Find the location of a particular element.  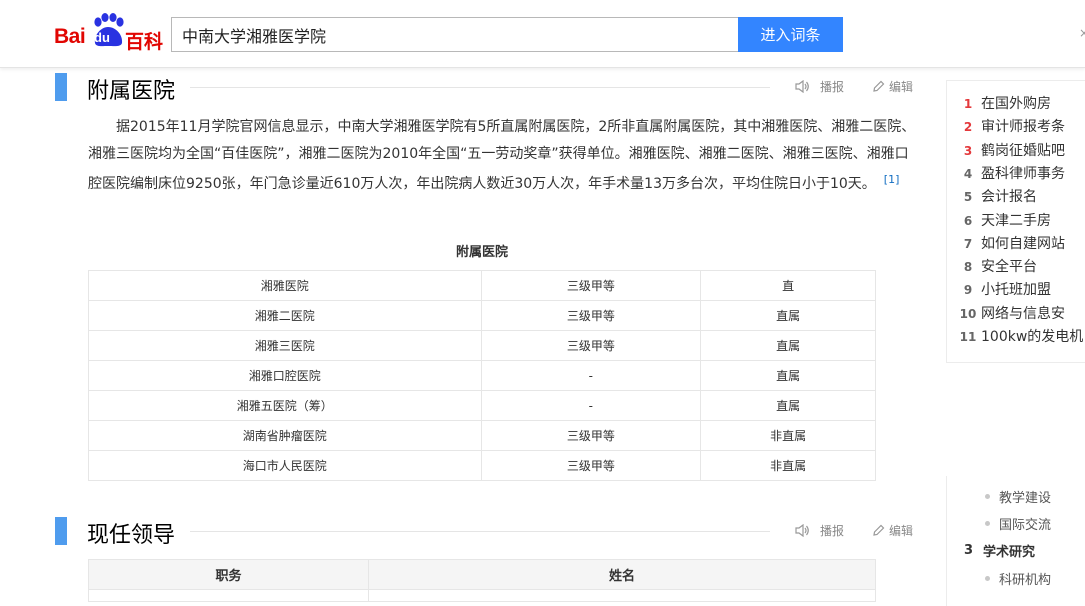

logo-text-baike: 百科 is located at coordinates (144, 42).